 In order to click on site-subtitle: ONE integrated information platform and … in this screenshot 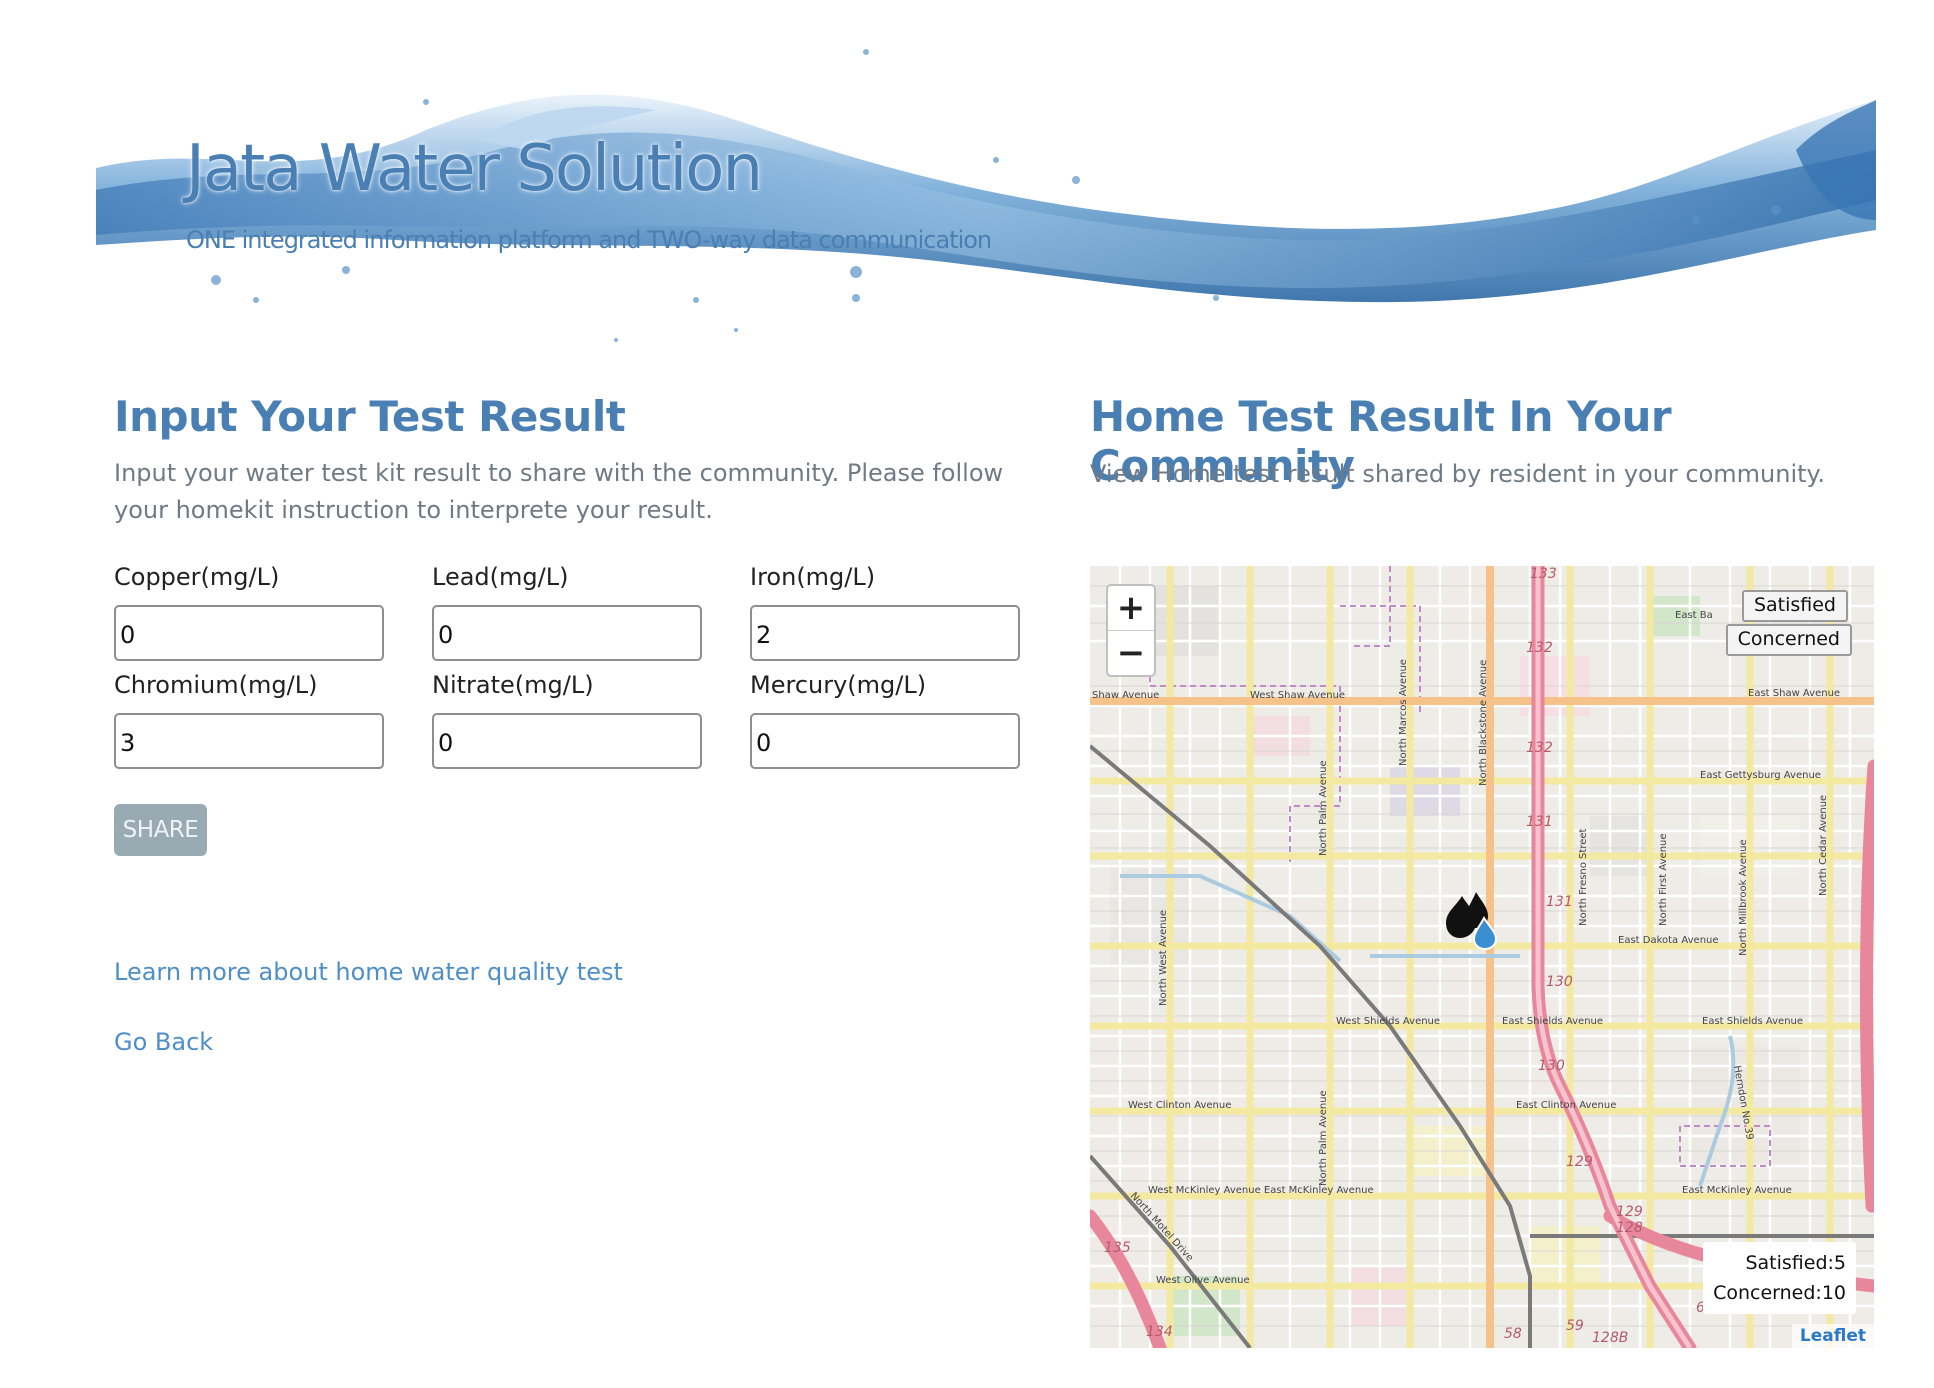, I will do `click(589, 240)`.